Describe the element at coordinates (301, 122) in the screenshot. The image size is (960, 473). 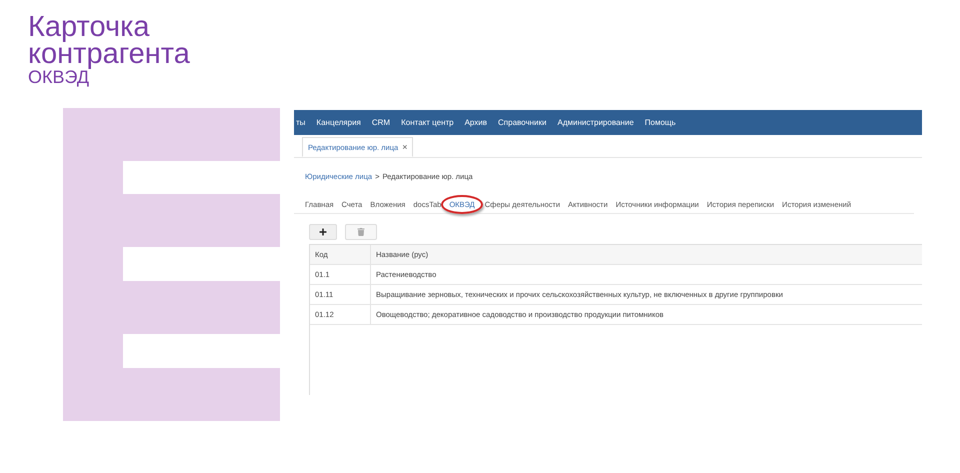
I see `menu-item: ты` at that location.